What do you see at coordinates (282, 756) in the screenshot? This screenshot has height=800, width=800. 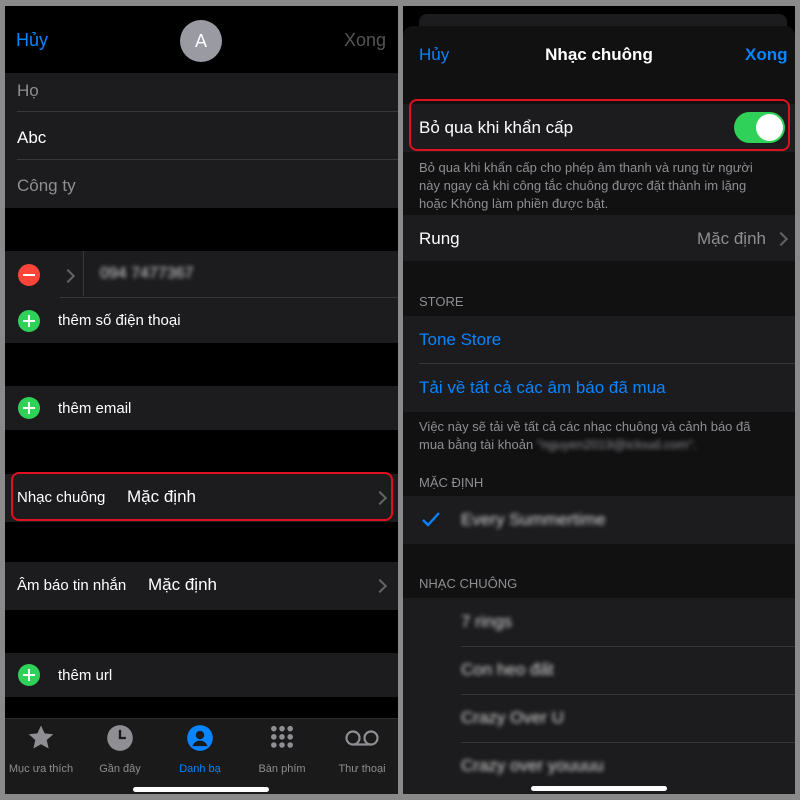 I see `tab-keypad: Bàn phím` at bounding box center [282, 756].